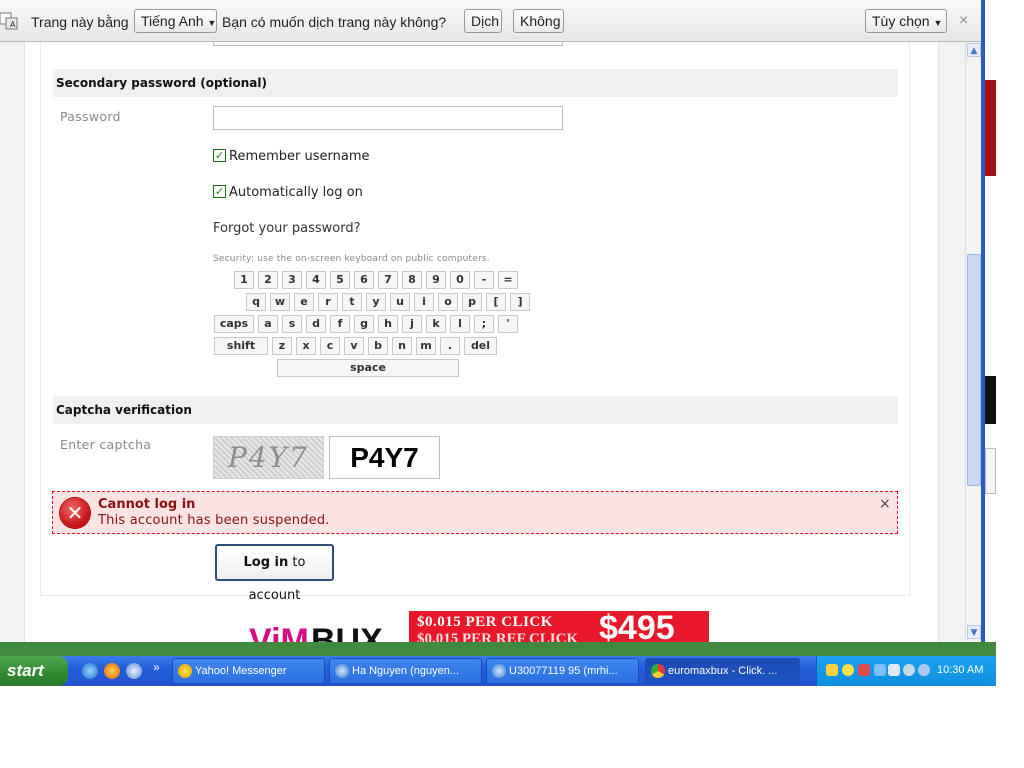 The width and height of the screenshot is (1024, 768). I want to click on key-char: ., so click(450, 346).